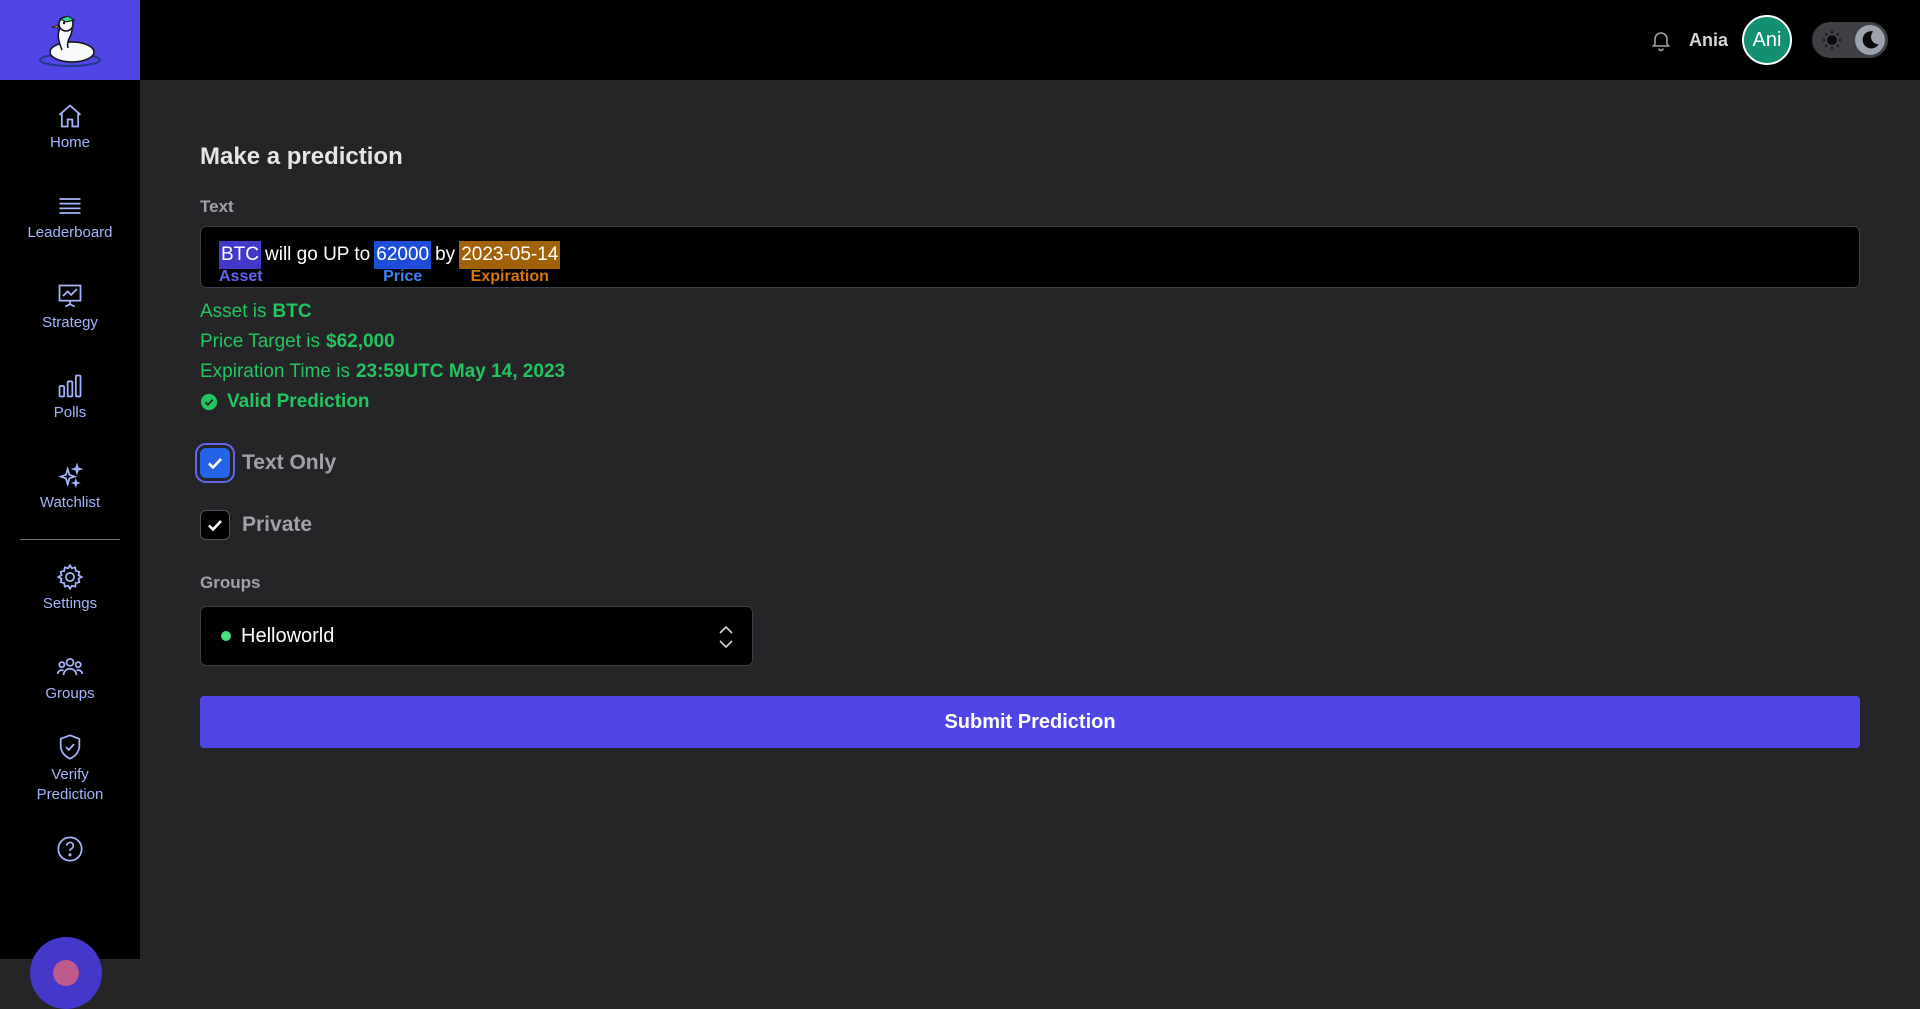  I want to click on chevron-up-down-icon, so click(726, 637).